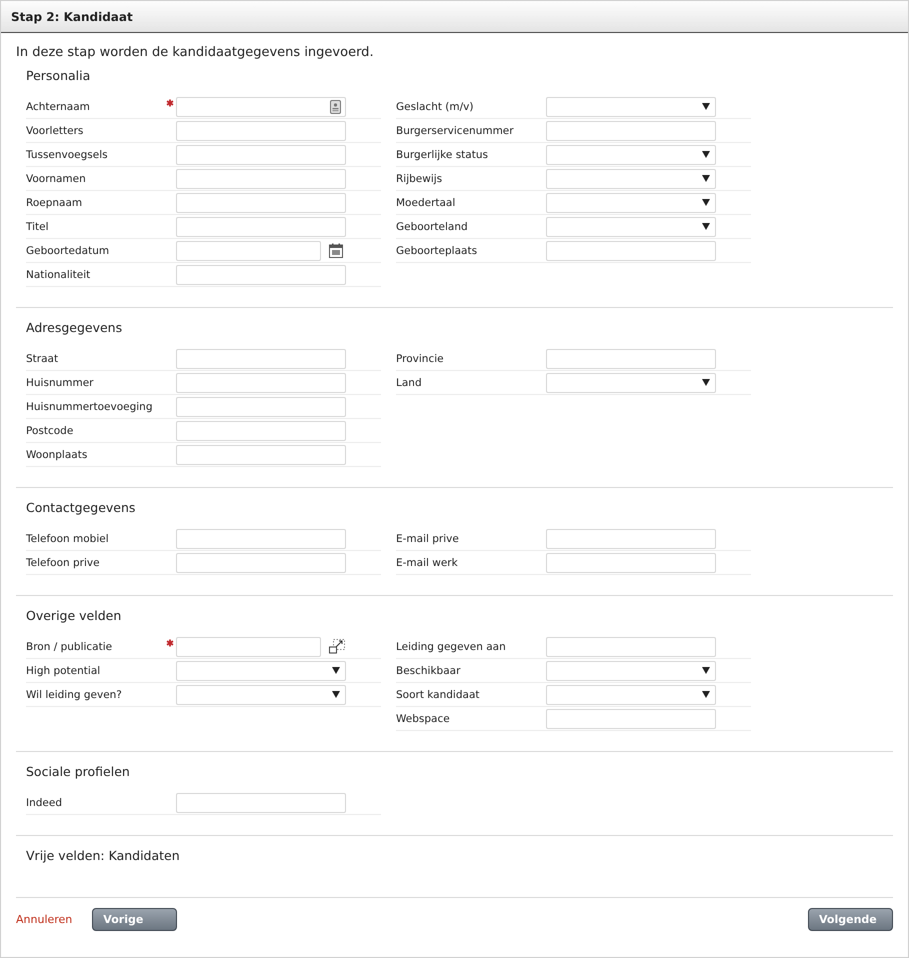  Describe the element at coordinates (420, 358) in the screenshot. I see `field-label: Provincie` at that location.